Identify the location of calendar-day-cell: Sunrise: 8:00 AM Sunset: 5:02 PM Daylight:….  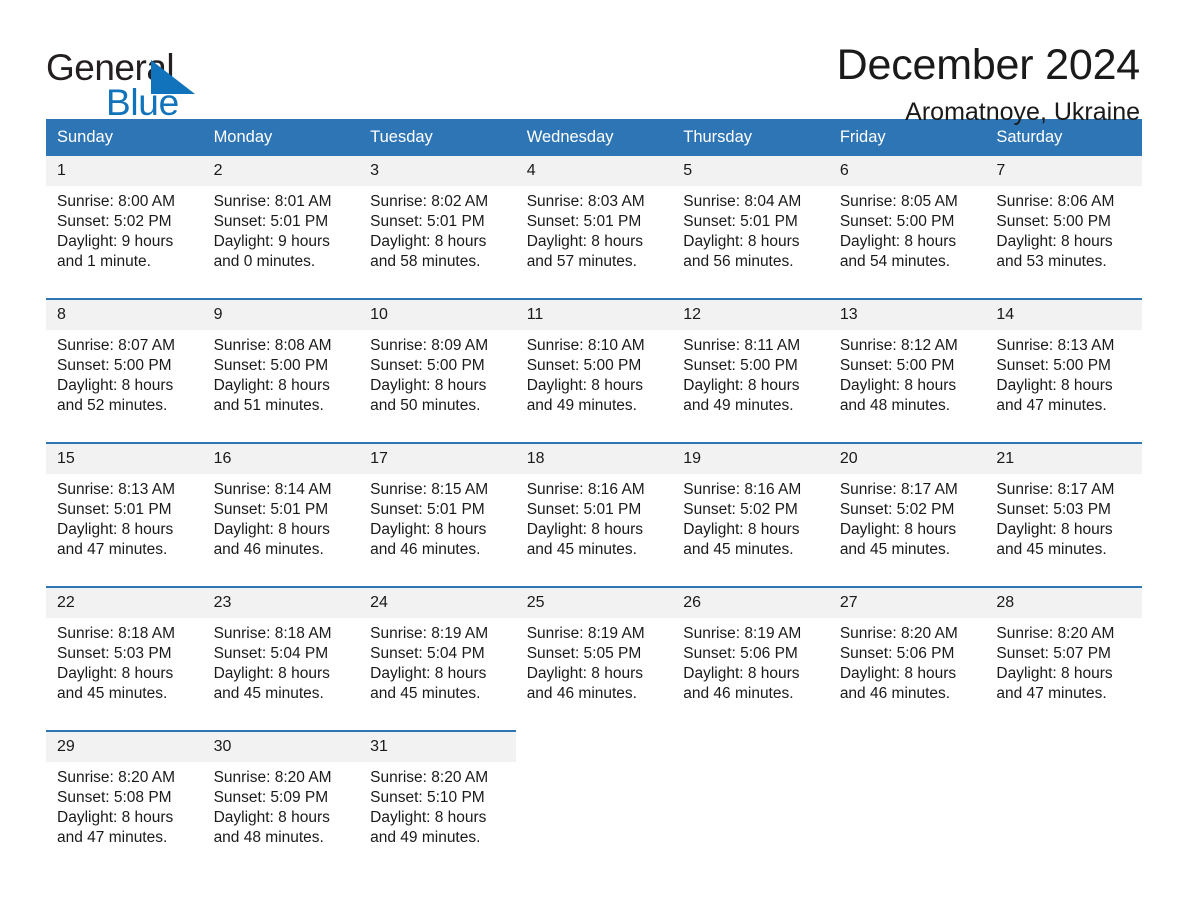
(124, 242).